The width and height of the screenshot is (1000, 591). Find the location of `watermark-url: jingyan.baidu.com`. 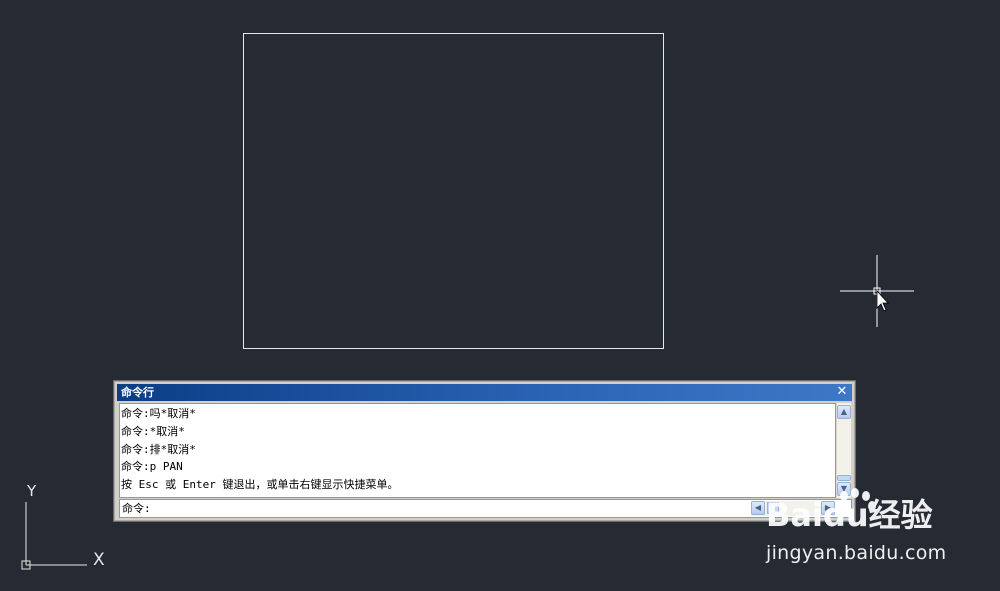

watermark-url: jingyan.baidu.com is located at coordinates (856, 553).